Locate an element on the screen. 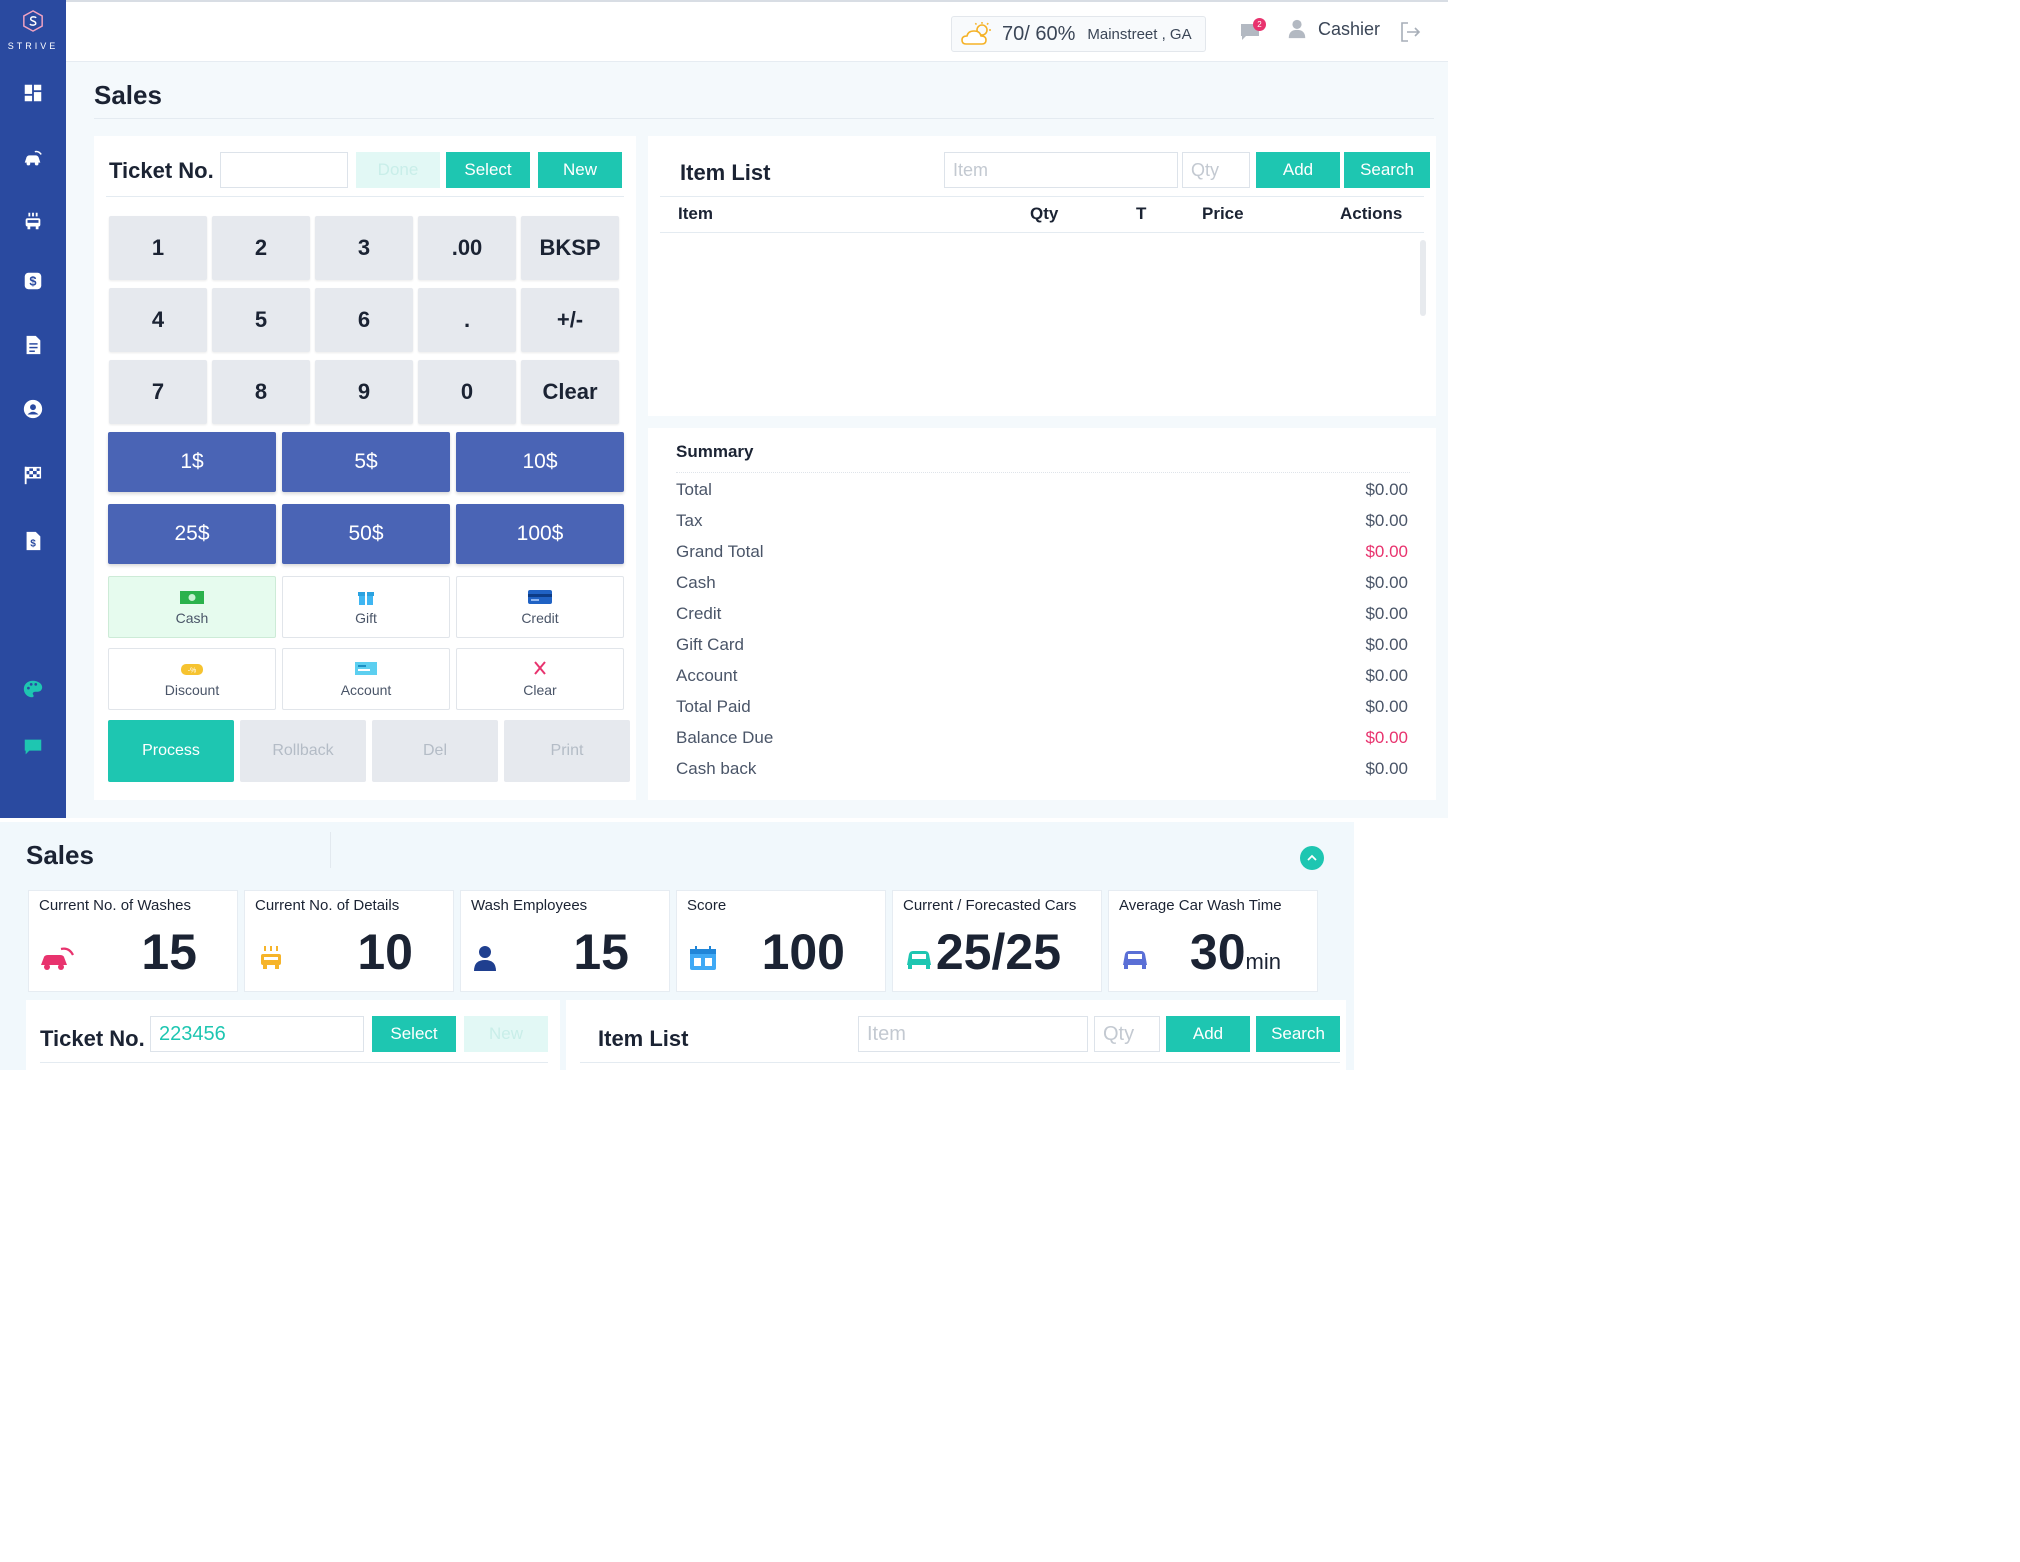 The image size is (2020, 1562). sidebar-item-messages is located at coordinates (33, 747).